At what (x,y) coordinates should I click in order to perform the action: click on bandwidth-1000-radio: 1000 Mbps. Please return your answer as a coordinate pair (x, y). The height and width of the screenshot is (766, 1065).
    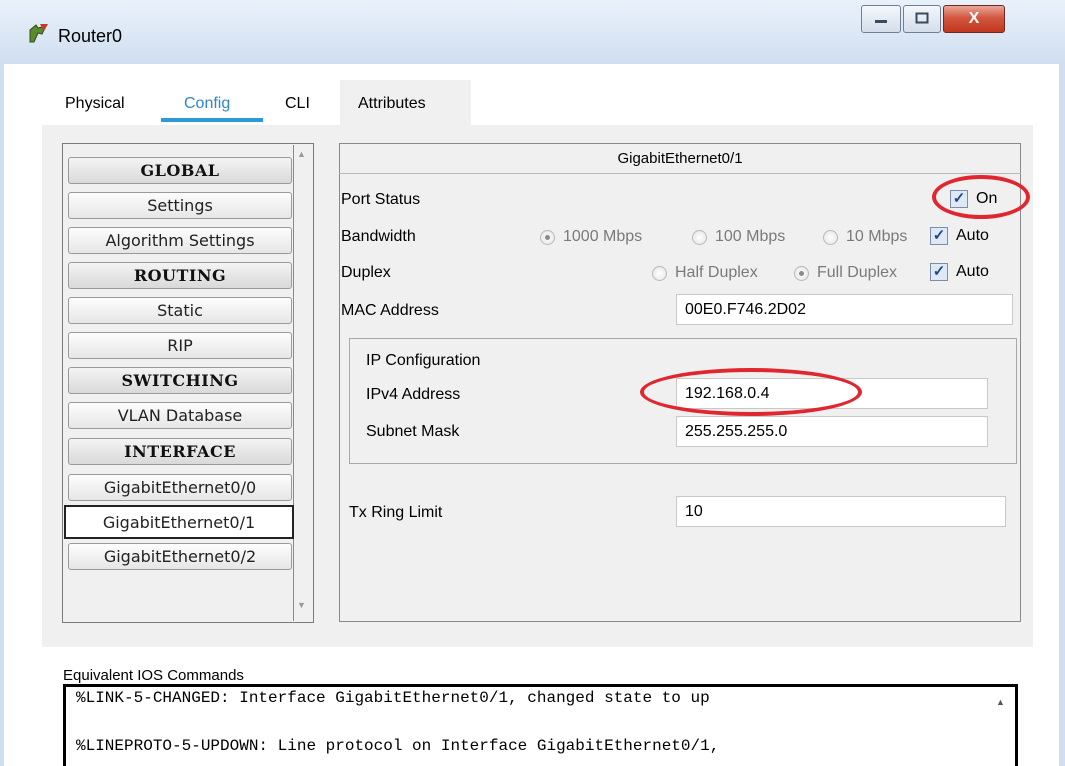
    Looking at the image, I should click on (591, 237).